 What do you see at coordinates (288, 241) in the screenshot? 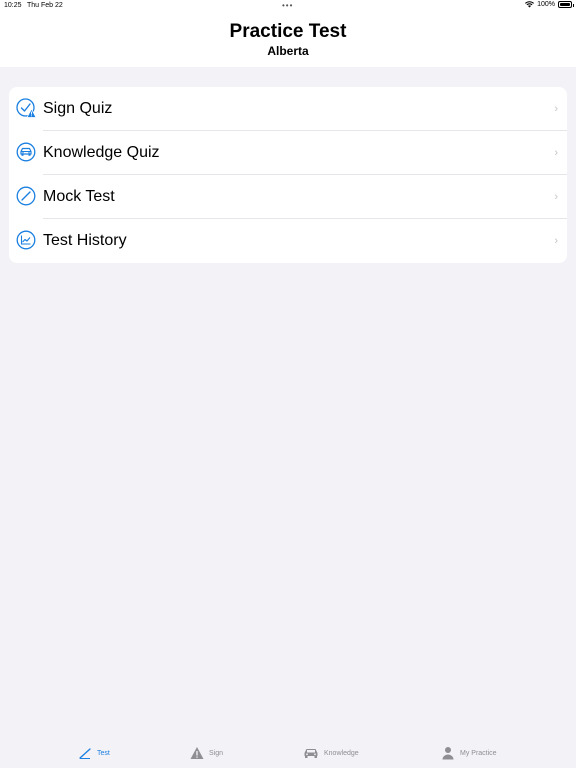
I see `menu-item-test-history: Test History ›` at bounding box center [288, 241].